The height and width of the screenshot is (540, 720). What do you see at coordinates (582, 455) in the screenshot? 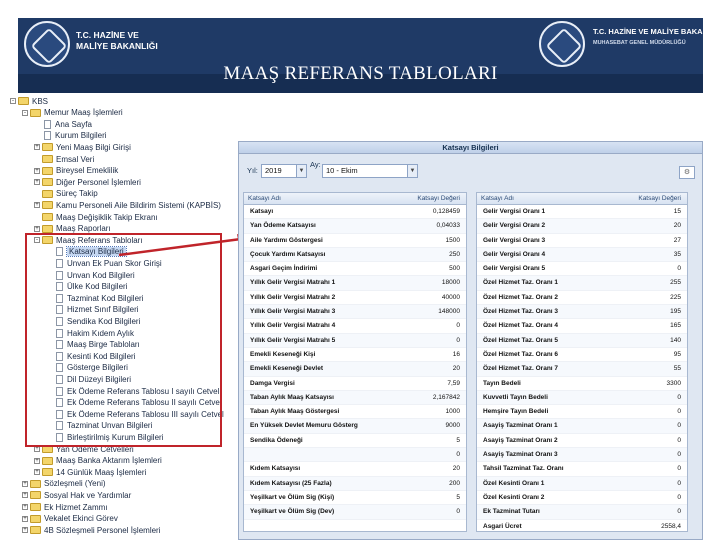
I see `table-row: Asayiş Tazminat Oranı 3 0` at bounding box center [582, 455].